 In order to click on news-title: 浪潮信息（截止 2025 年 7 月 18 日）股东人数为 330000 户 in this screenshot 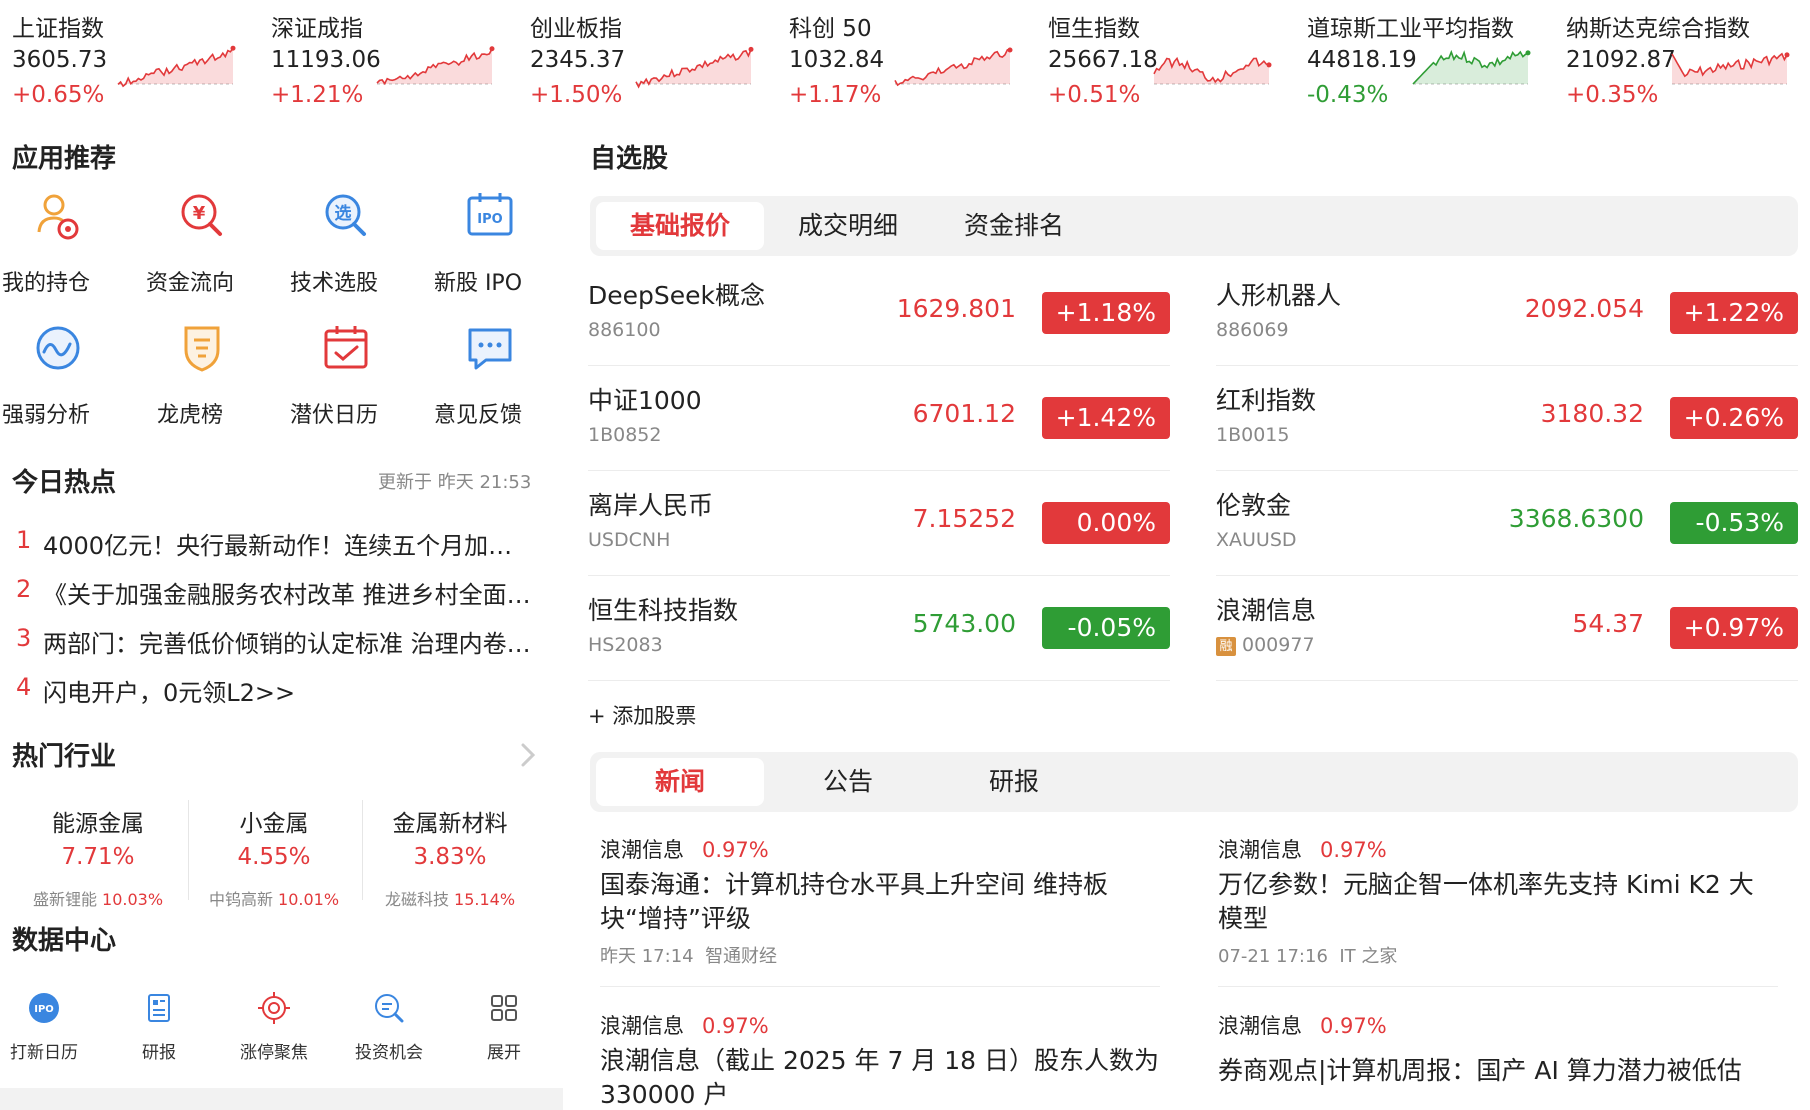, I will do `click(880, 1077)`.